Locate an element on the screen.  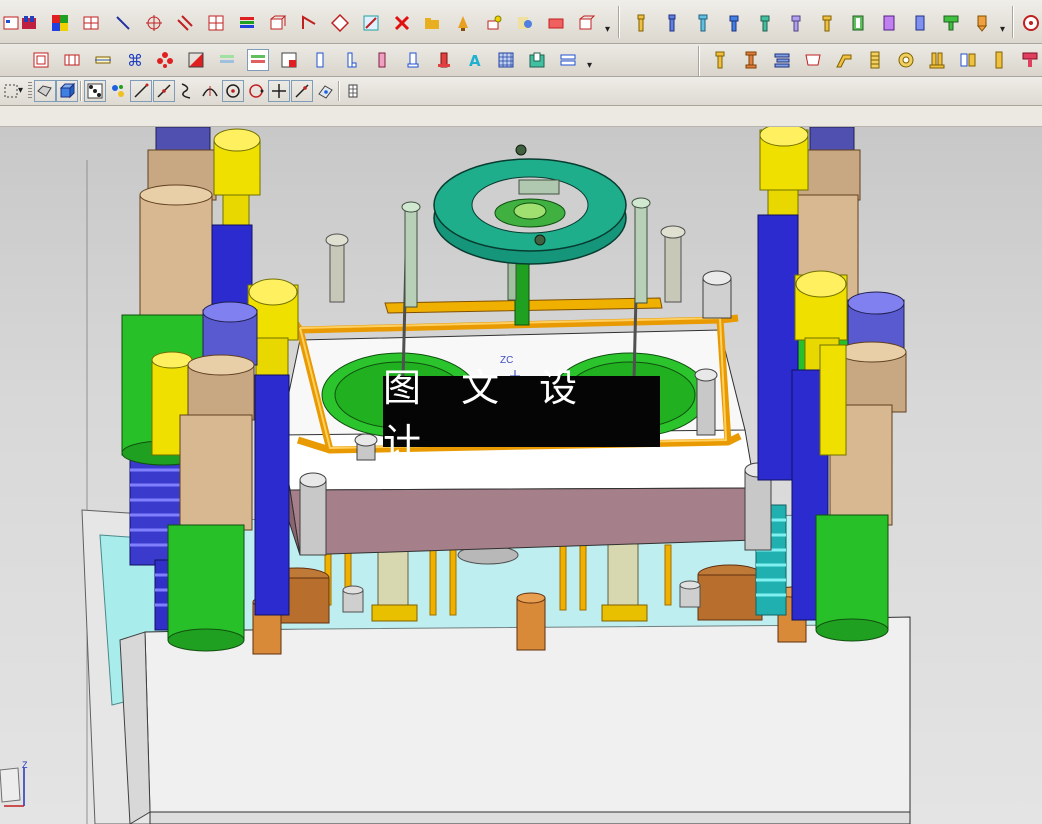
plate-icon is located at coordinates (103, 60).